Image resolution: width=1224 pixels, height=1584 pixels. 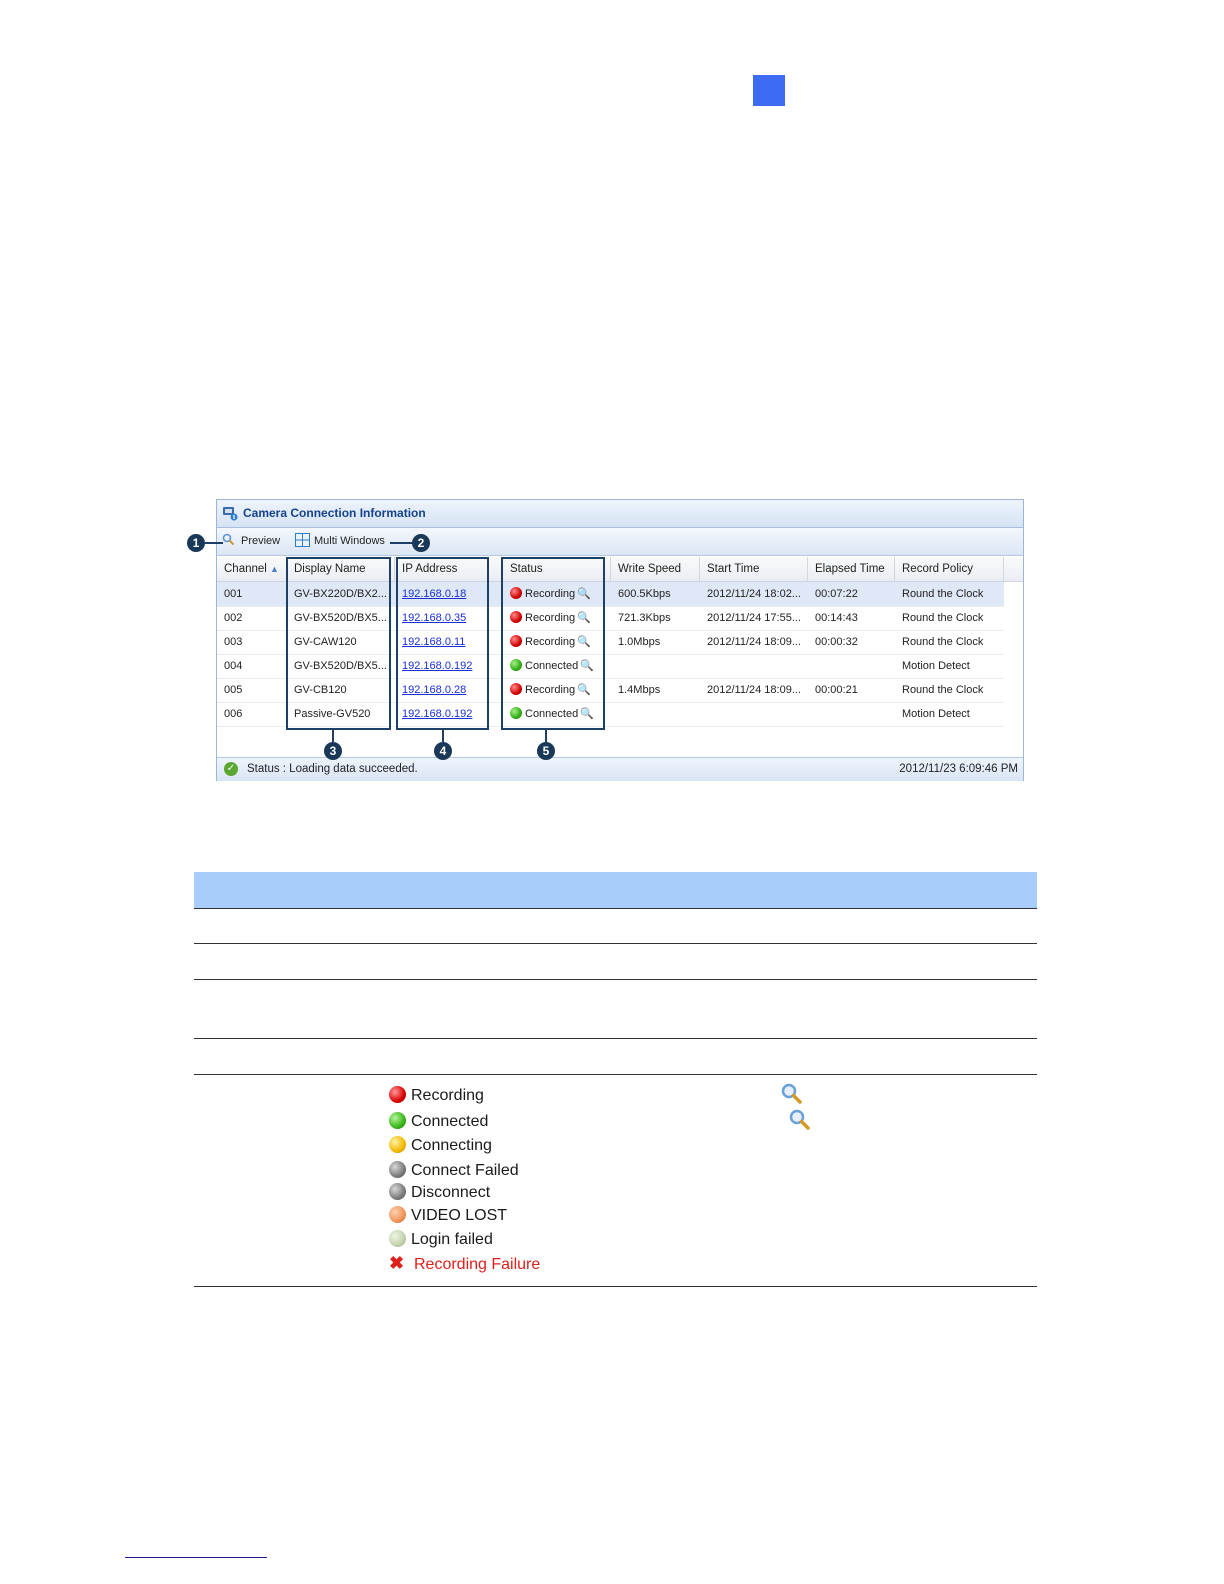 I want to click on cell-speed: 1.0Mbps, so click(x=639, y=642).